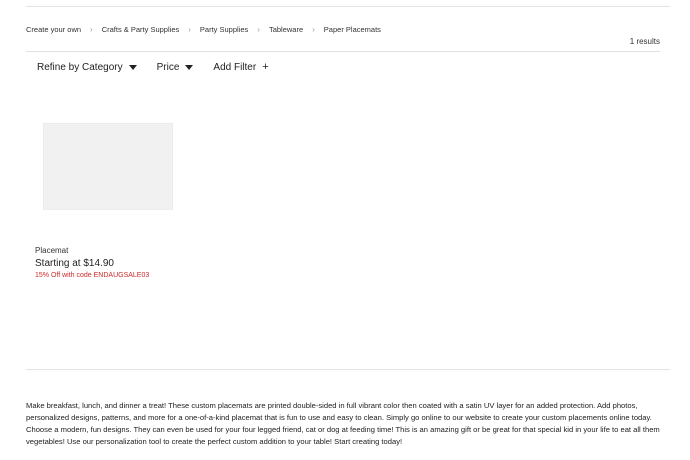  What do you see at coordinates (168, 67) in the screenshot?
I see `price-label: Price` at bounding box center [168, 67].